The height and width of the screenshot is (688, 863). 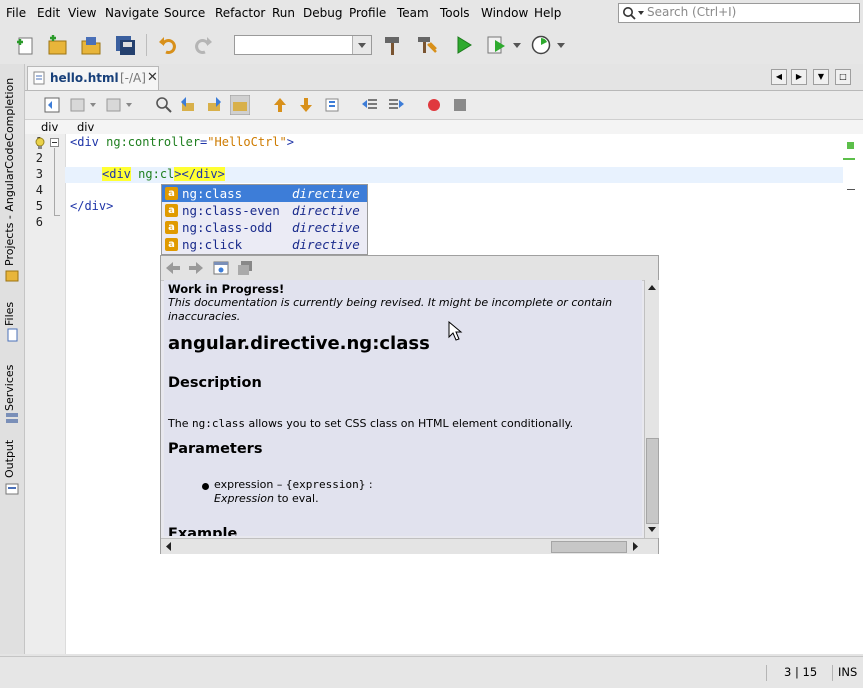 I want to click on find-previous-icon, so click(x=188, y=105).